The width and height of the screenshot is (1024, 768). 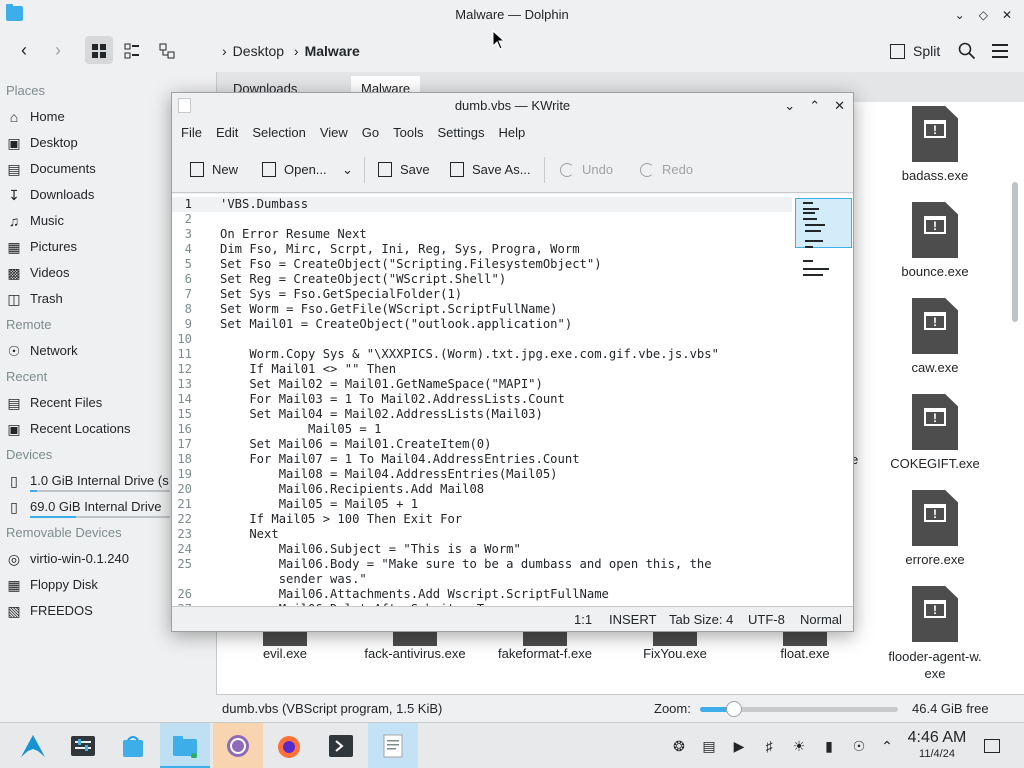 I want to click on show-desktop-icon, so click(x=992, y=746).